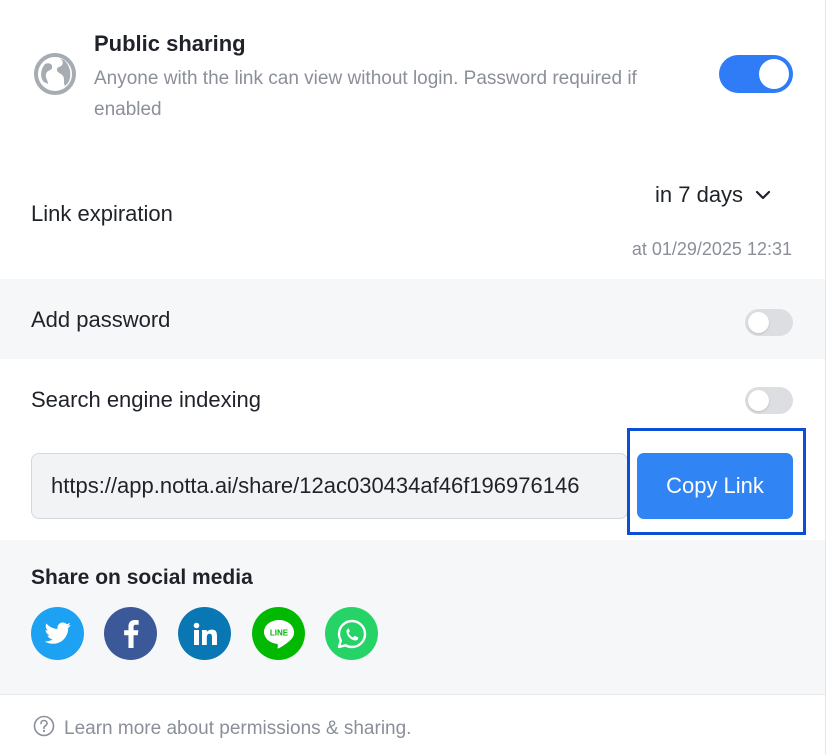 The height and width of the screenshot is (754, 826). I want to click on share-url-field, so click(329, 486).